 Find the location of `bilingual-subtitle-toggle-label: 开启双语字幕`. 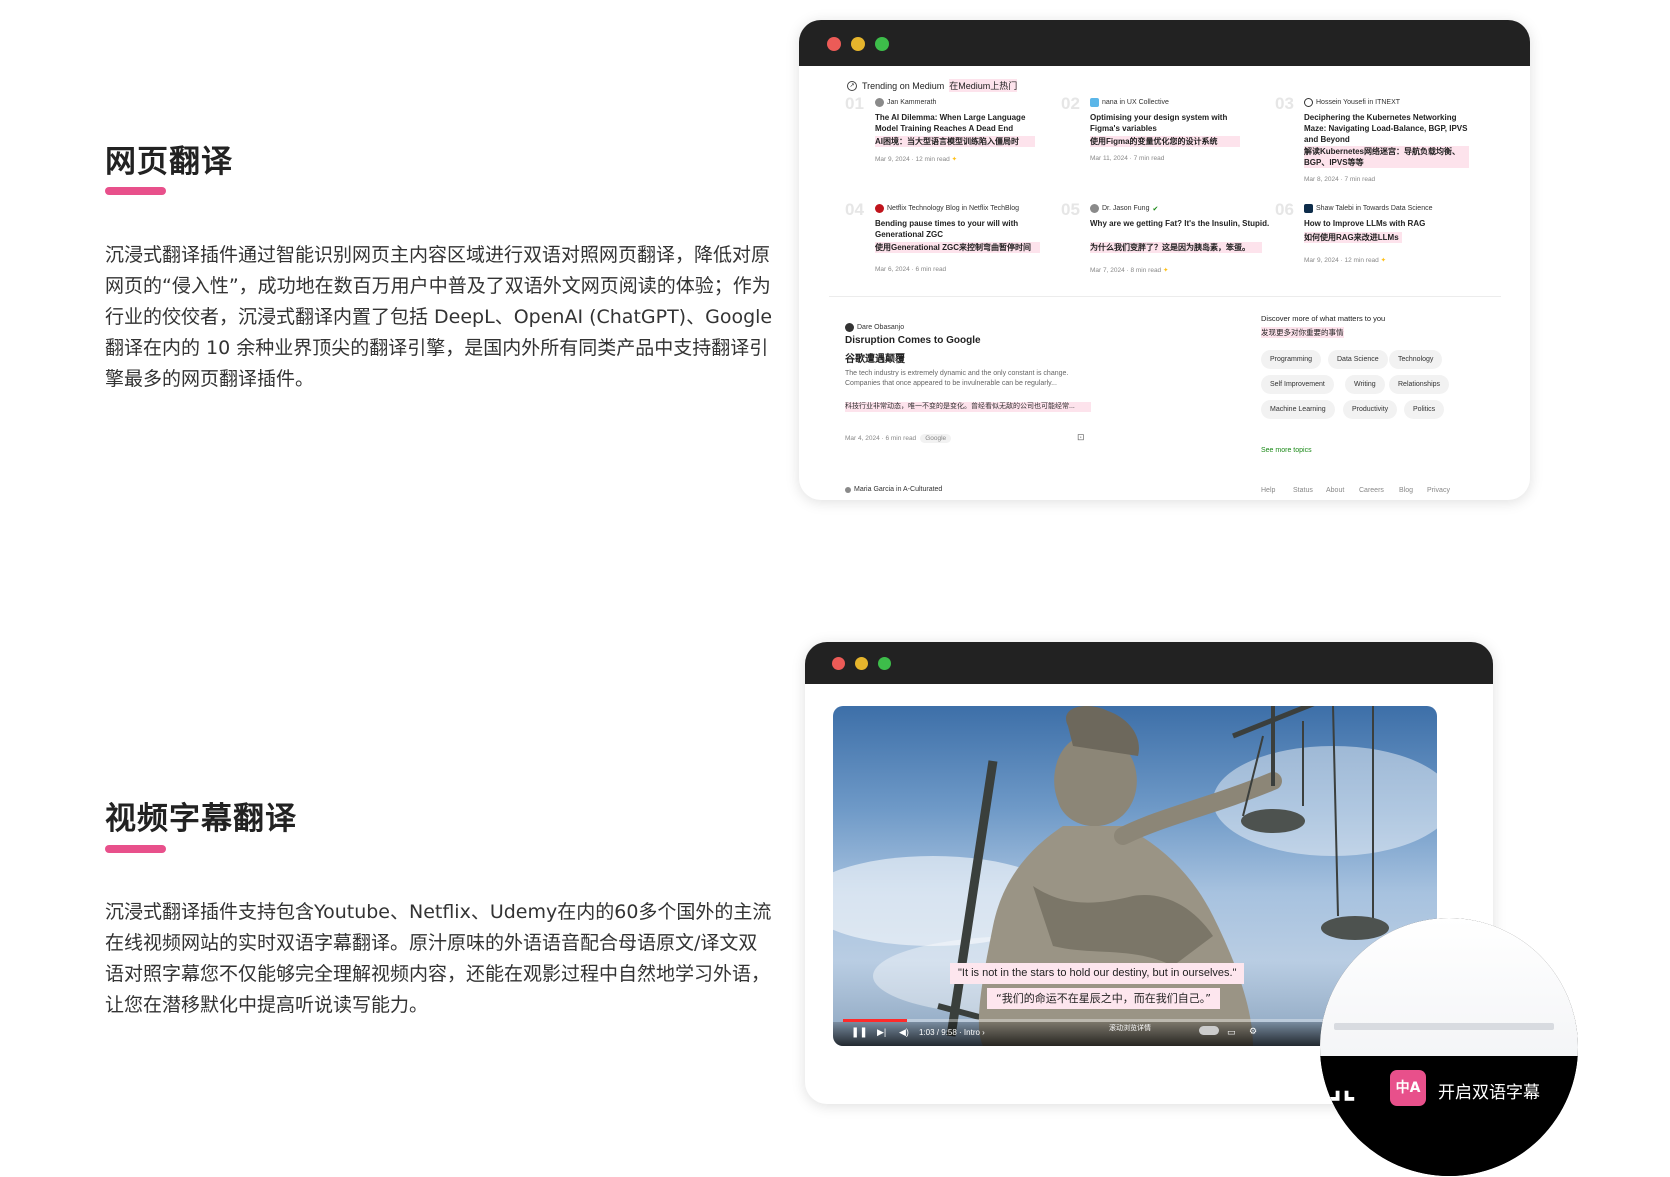

bilingual-subtitle-toggle-label: 开启双语字幕 is located at coordinates (1489, 1090).